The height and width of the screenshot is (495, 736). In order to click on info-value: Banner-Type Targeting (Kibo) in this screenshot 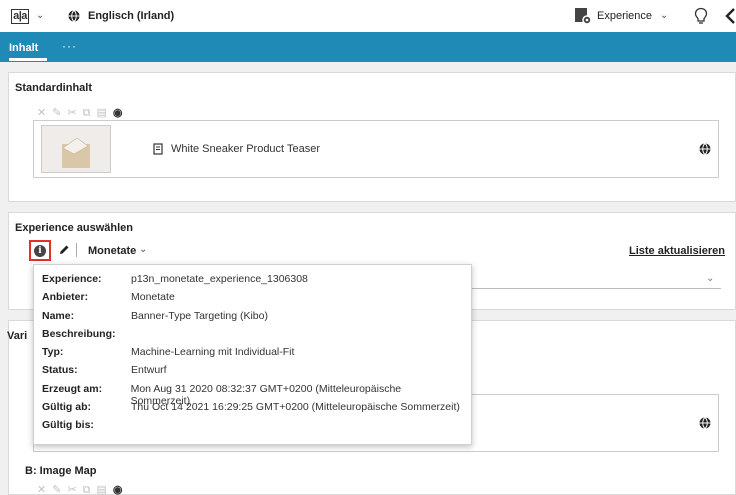, I will do `click(199, 315)`.